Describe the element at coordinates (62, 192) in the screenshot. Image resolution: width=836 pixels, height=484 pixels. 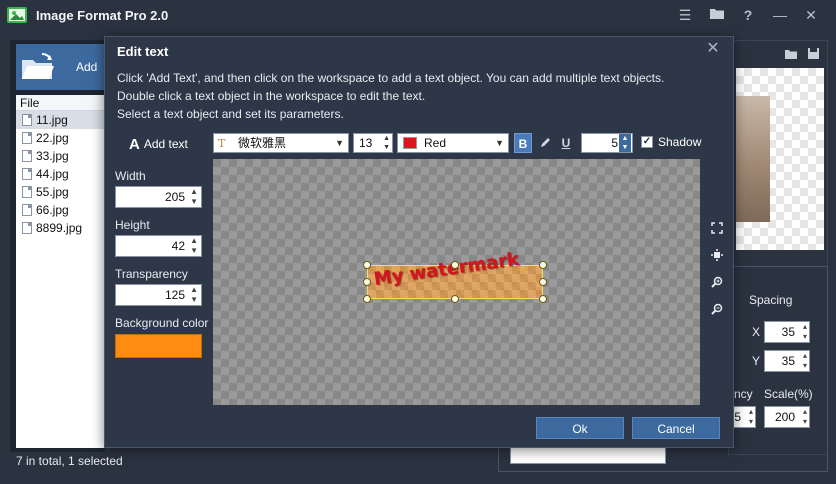
I see `list-item: 55.jpg` at that location.